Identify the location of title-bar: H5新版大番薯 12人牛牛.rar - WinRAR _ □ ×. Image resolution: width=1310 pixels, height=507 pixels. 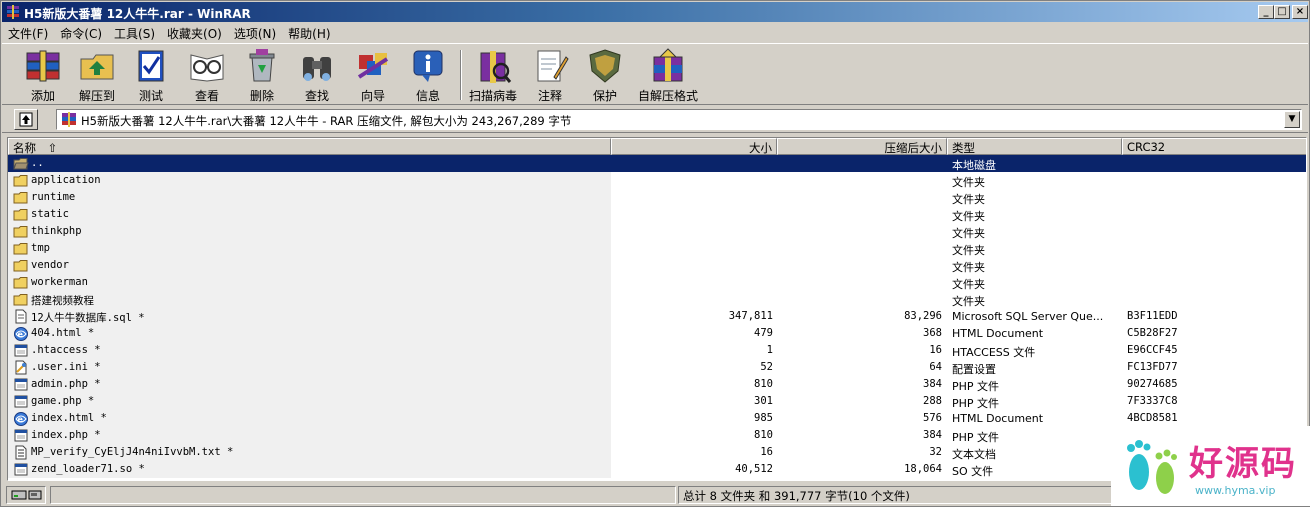
(655, 12).